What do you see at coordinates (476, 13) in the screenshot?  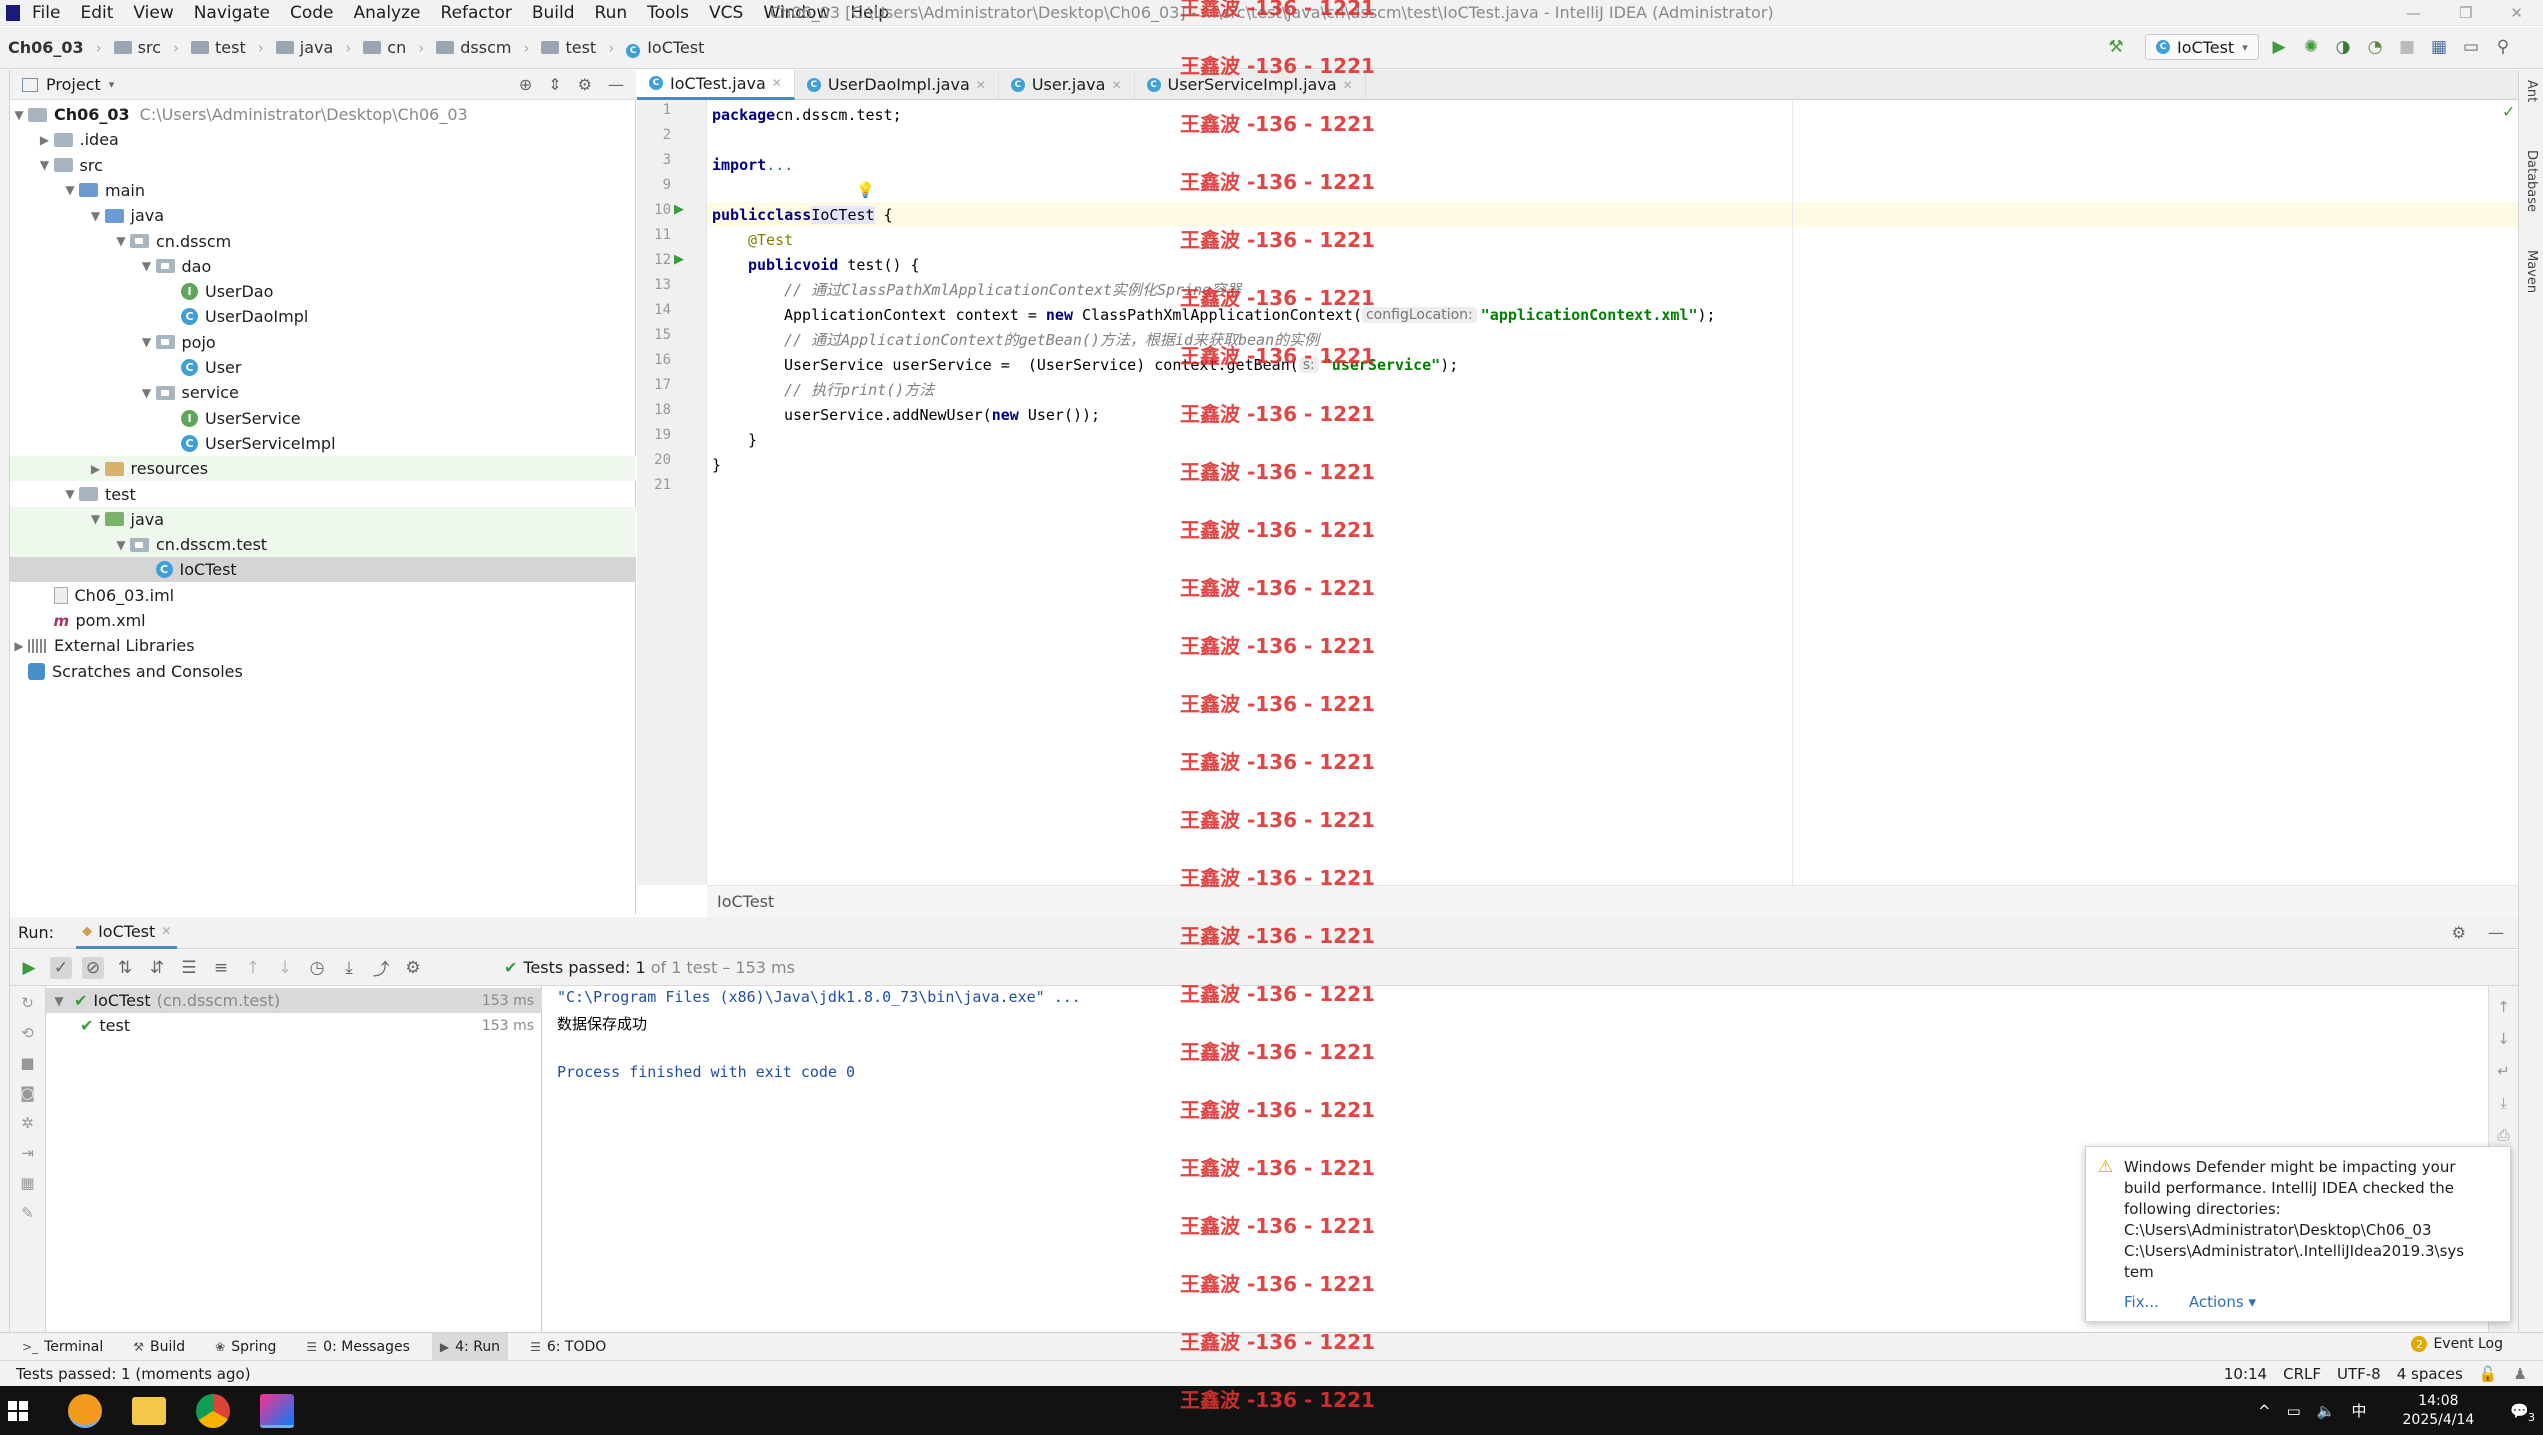 I see `menu-item-refactor: Refactor` at bounding box center [476, 13].